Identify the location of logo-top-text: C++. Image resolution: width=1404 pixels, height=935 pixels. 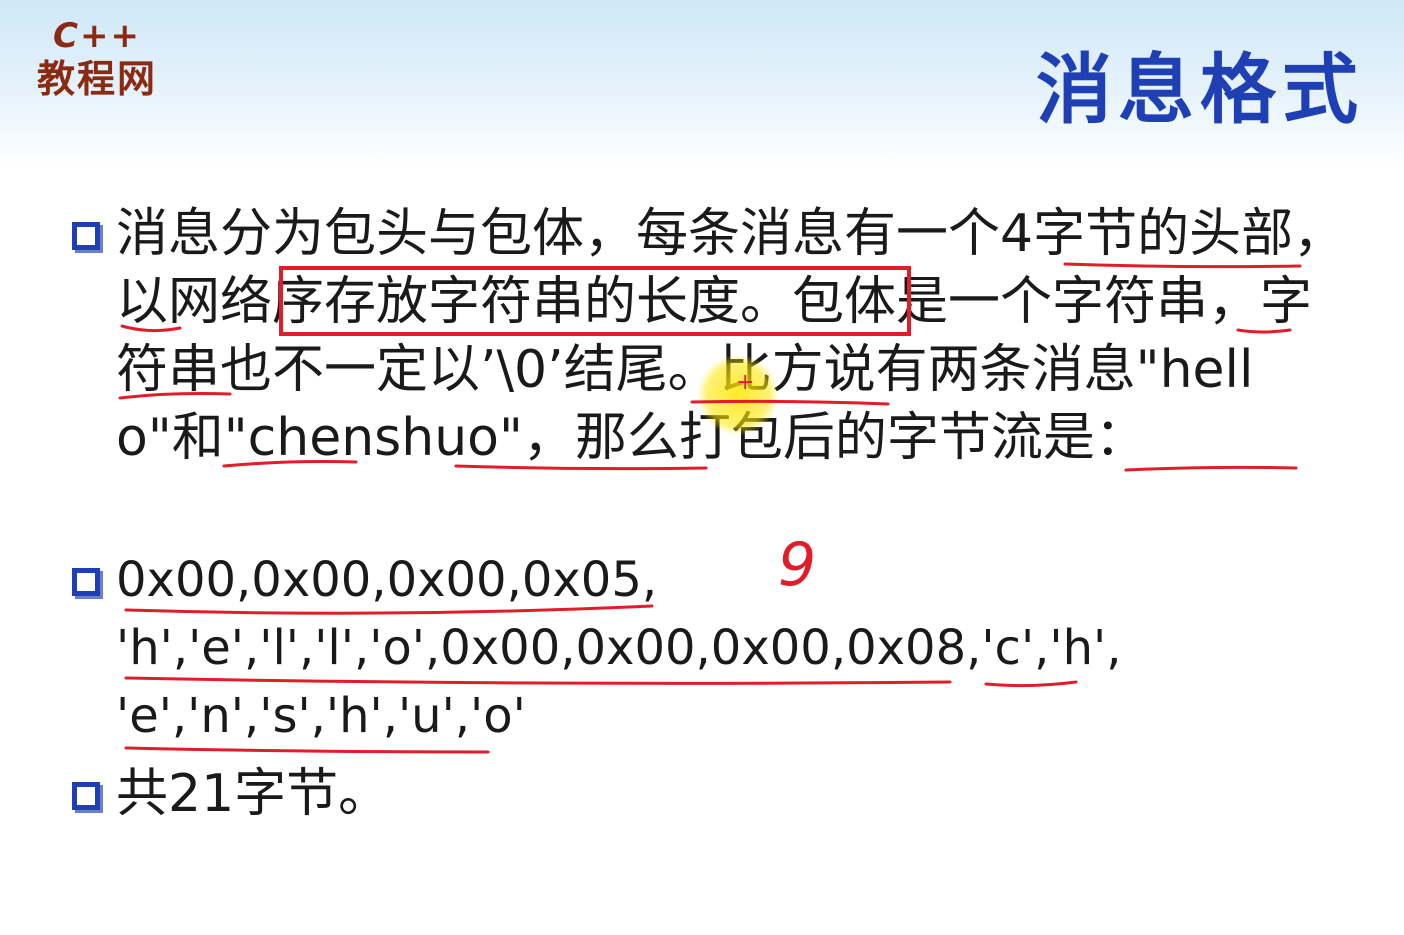
(97, 36).